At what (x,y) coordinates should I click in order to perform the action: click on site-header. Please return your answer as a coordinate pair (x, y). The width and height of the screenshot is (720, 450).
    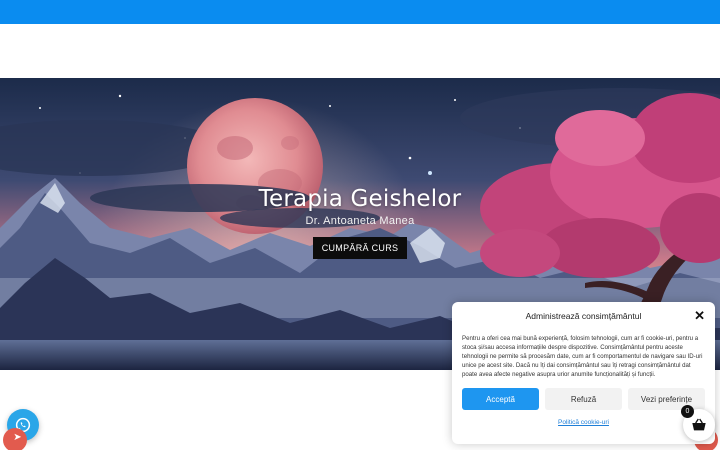
    Looking at the image, I should click on (360, 51).